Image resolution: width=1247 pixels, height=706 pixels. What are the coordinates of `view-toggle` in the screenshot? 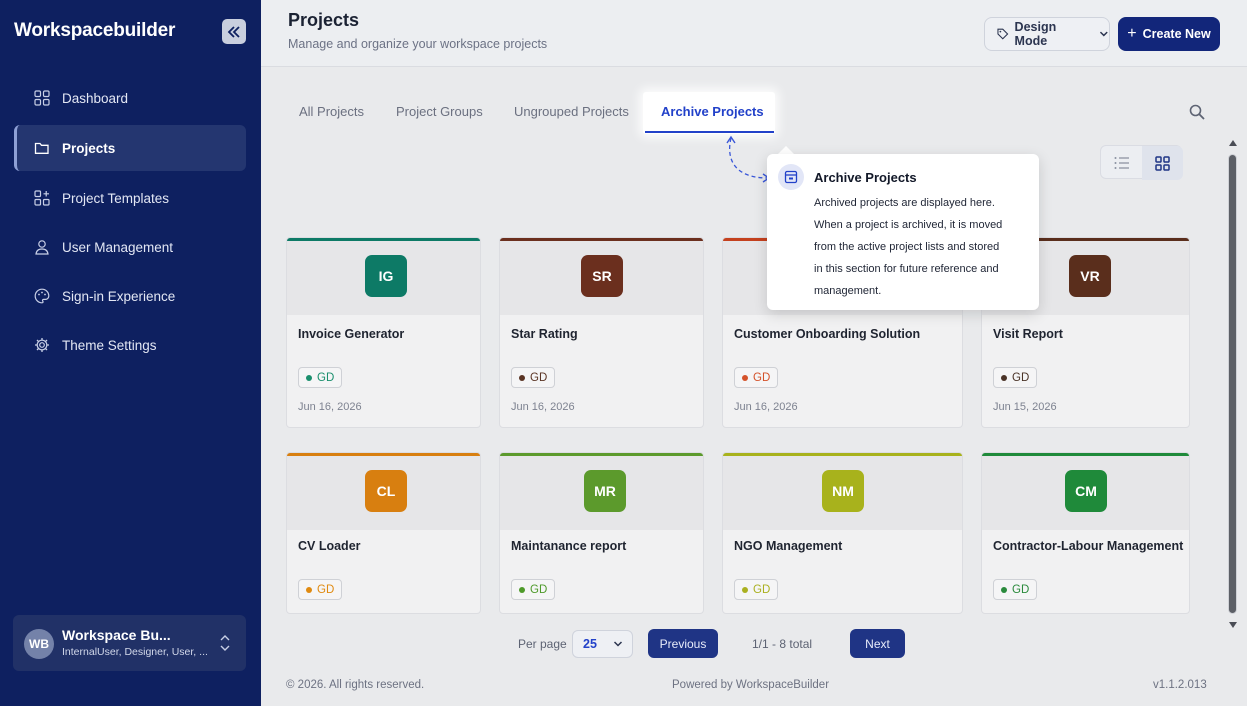 It's located at (1141, 162).